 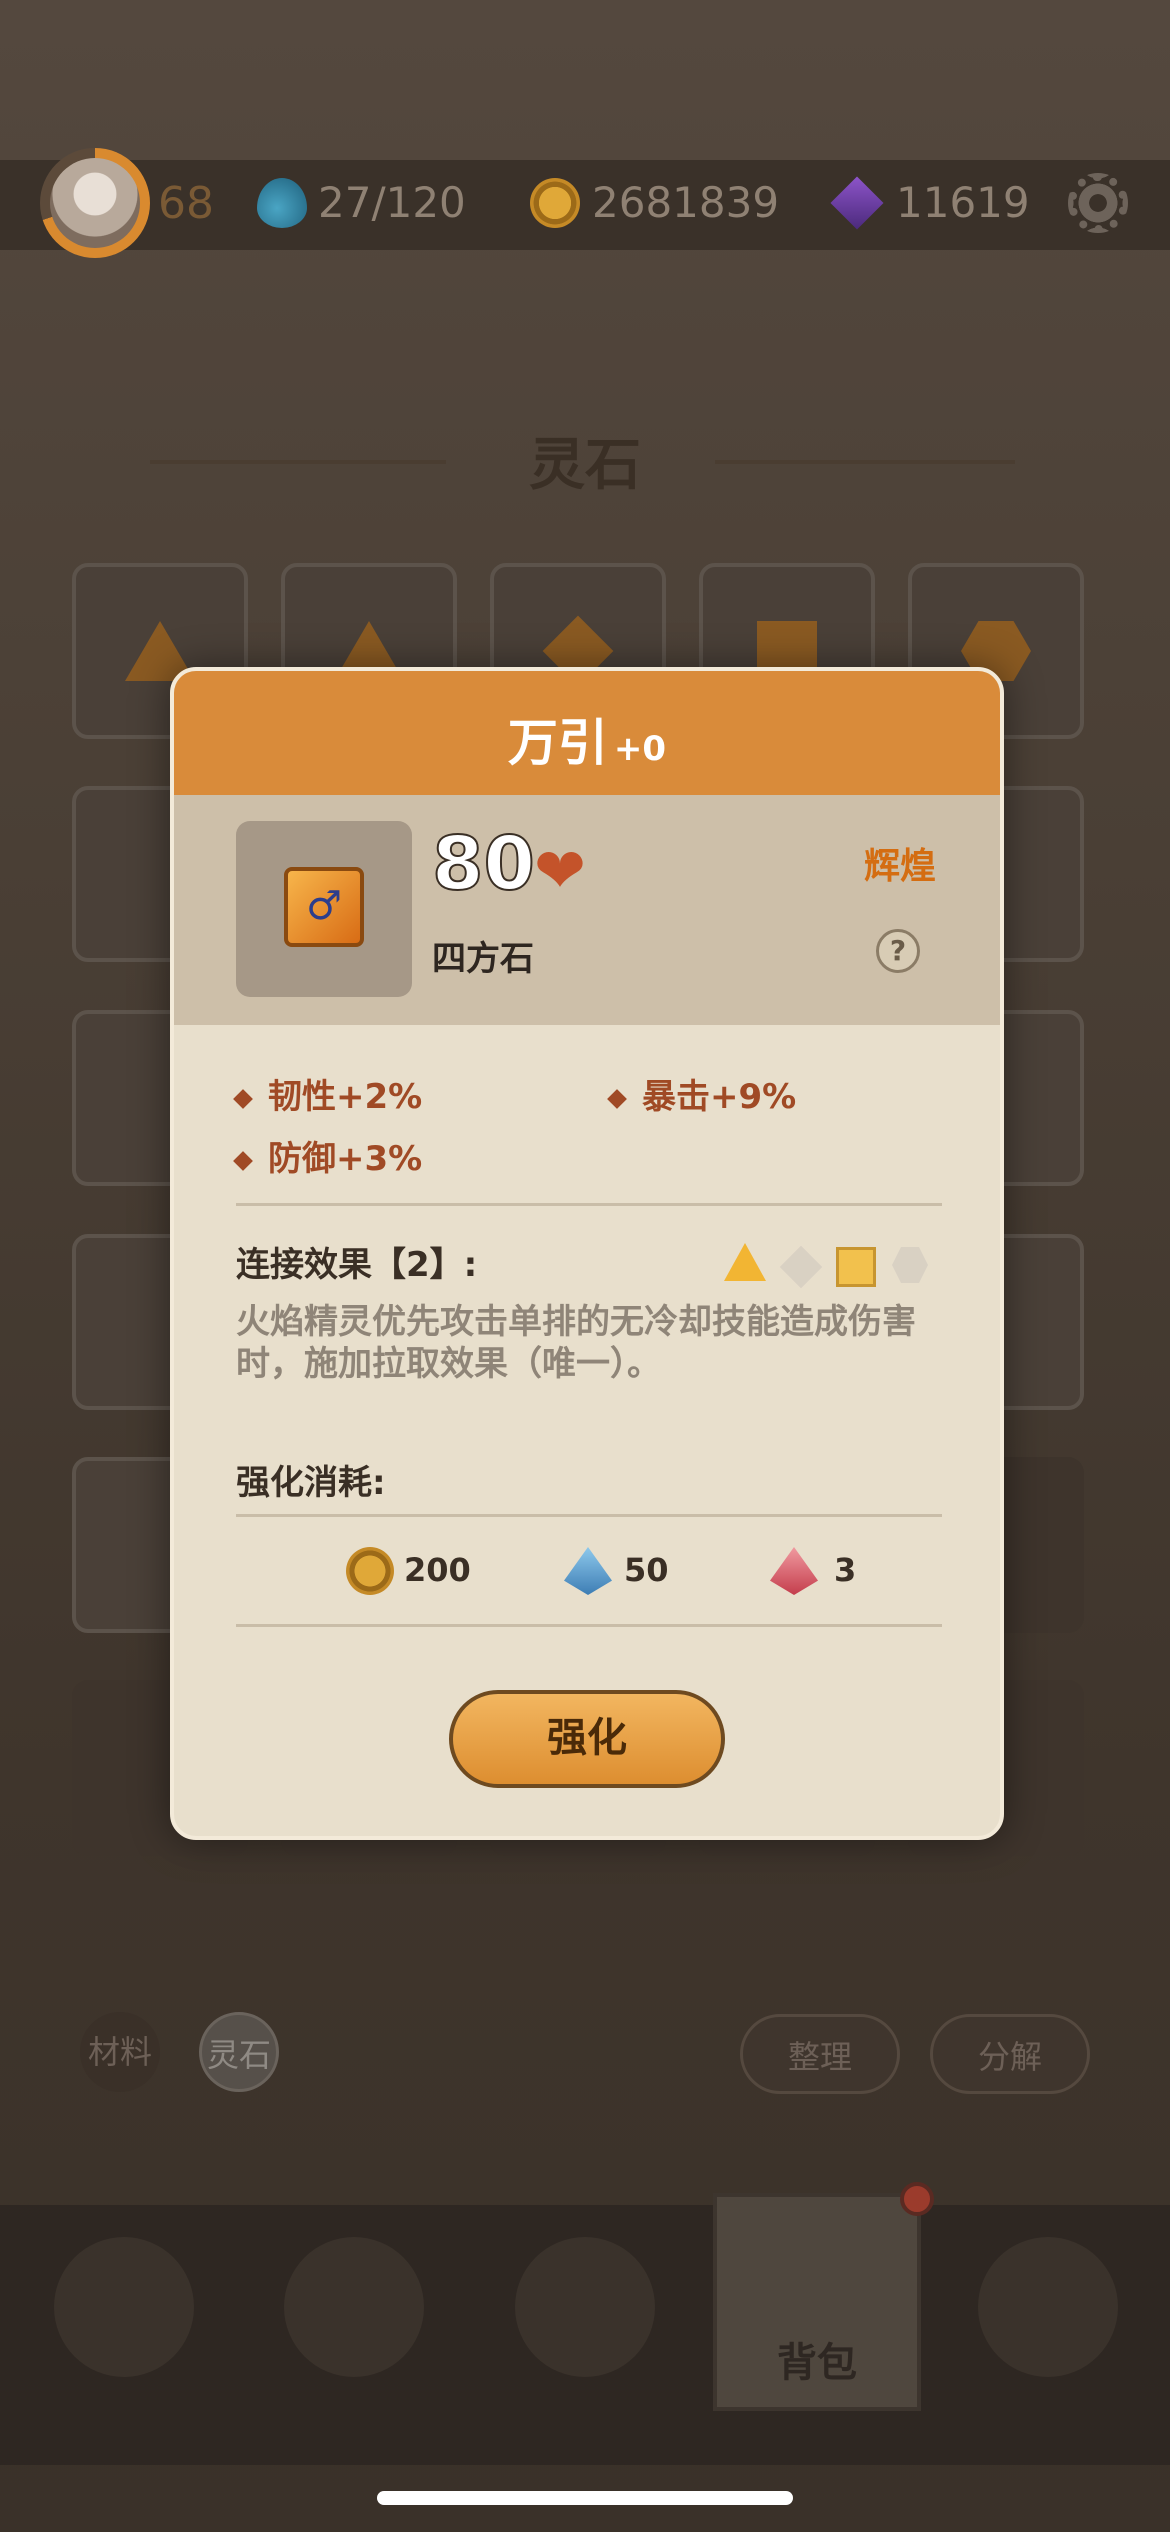 What do you see at coordinates (585, 2498) in the screenshot?
I see `home-indicator` at bounding box center [585, 2498].